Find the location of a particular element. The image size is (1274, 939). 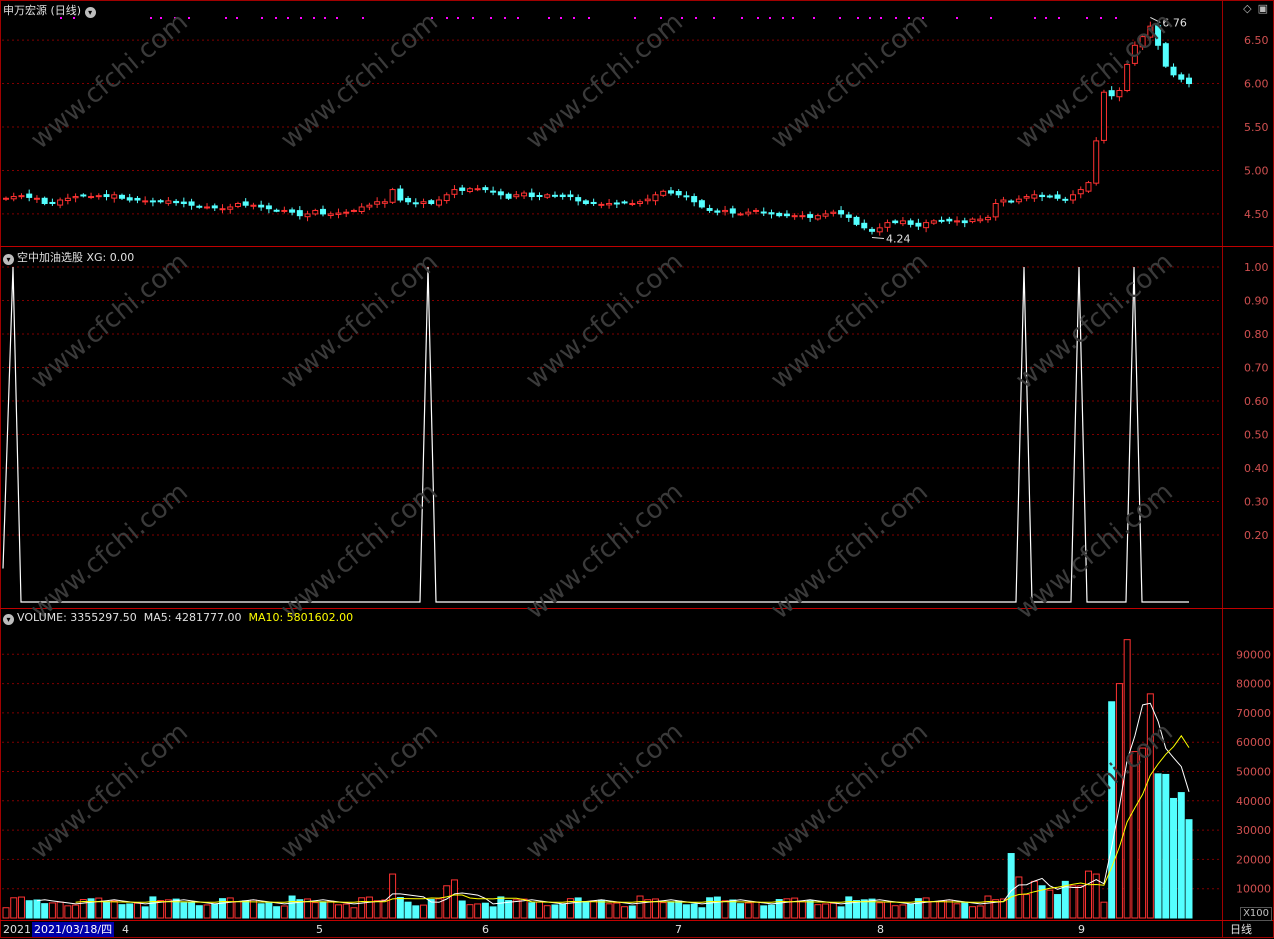

indicator-dropdown-icon: ▾ is located at coordinates (8, 259).